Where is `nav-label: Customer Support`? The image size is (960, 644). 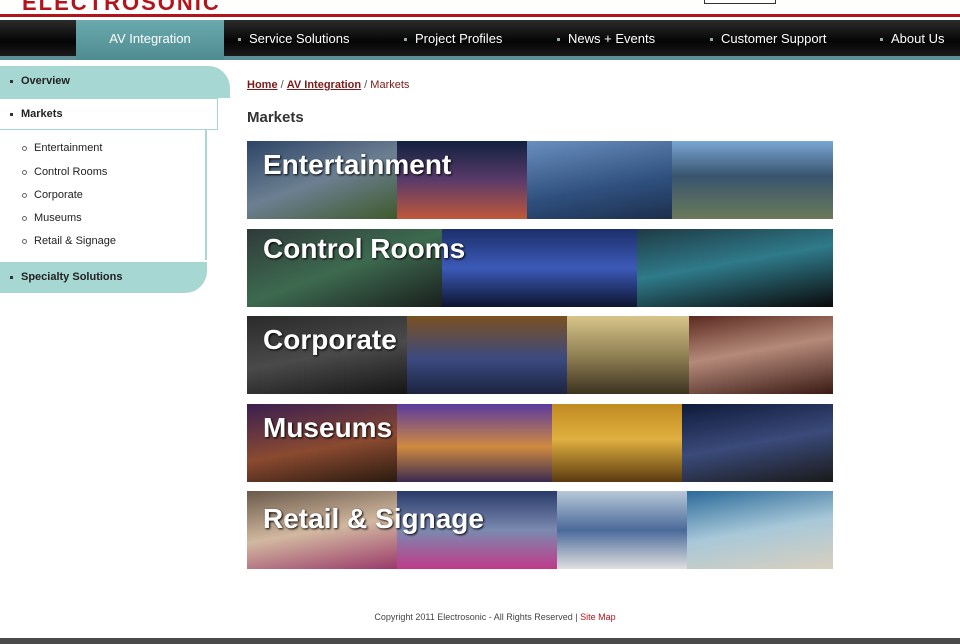 nav-label: Customer Support is located at coordinates (774, 38).